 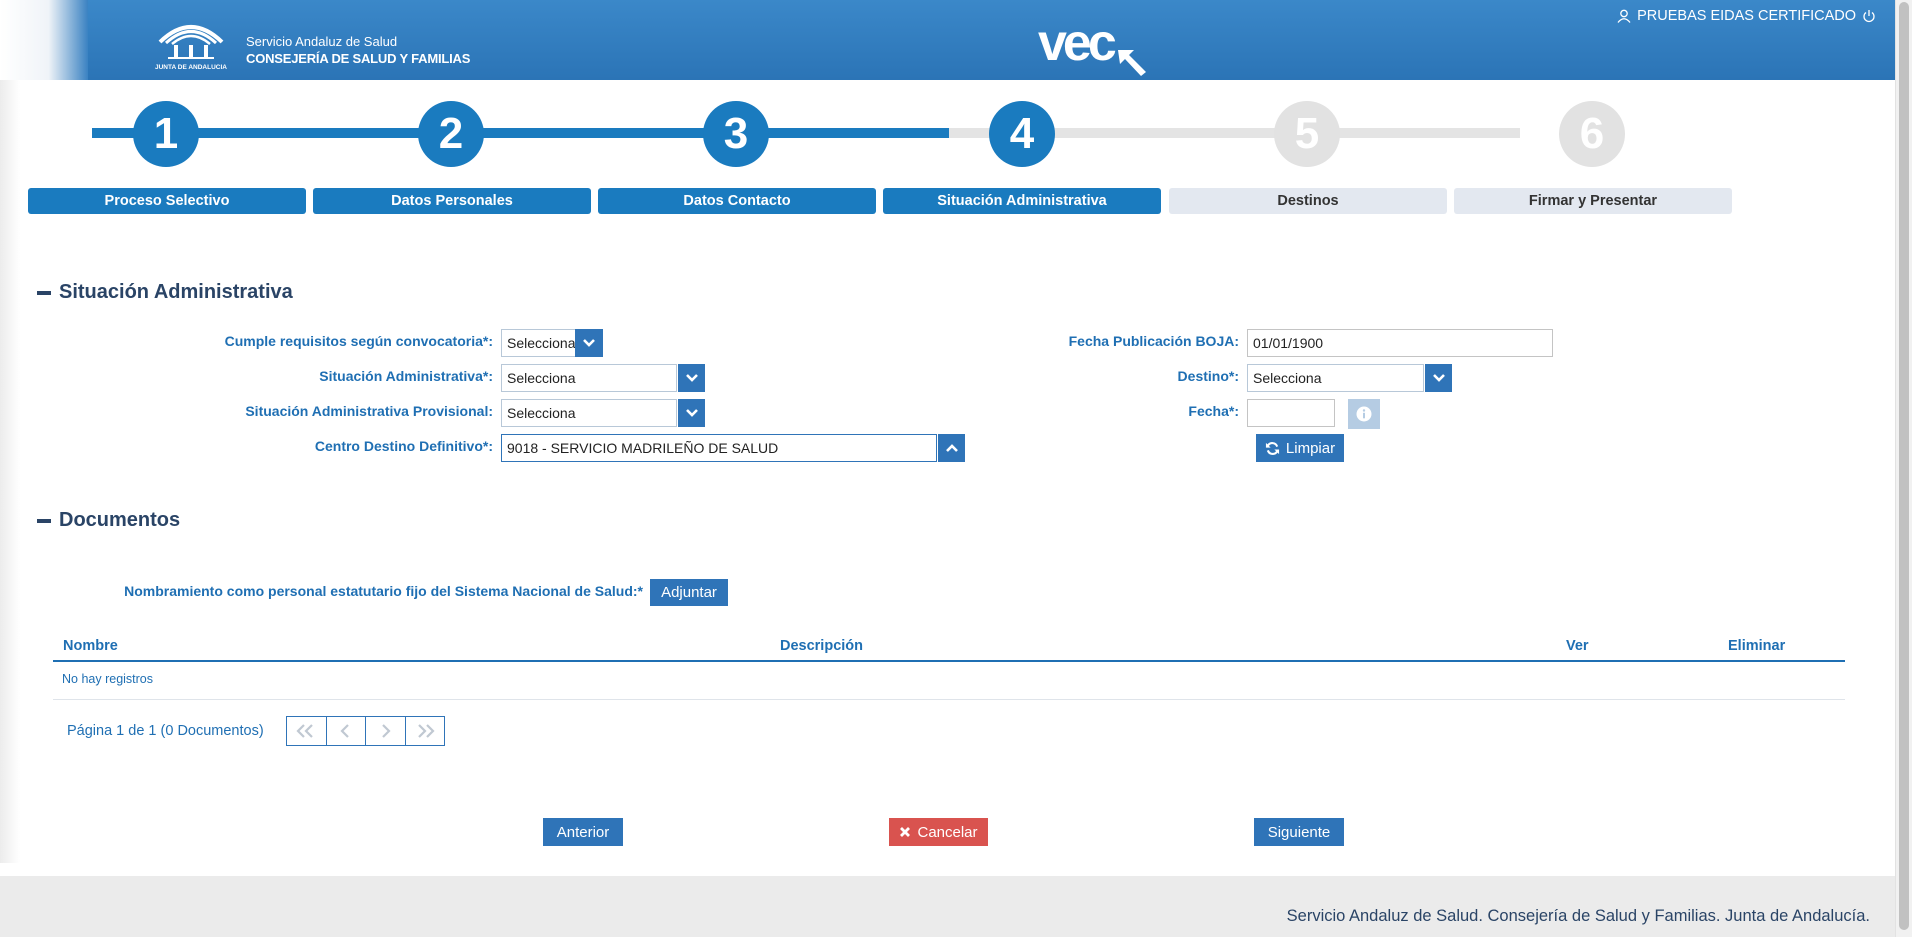 What do you see at coordinates (1022, 201) in the screenshot?
I see `step-4-label: Situación Administrativa` at bounding box center [1022, 201].